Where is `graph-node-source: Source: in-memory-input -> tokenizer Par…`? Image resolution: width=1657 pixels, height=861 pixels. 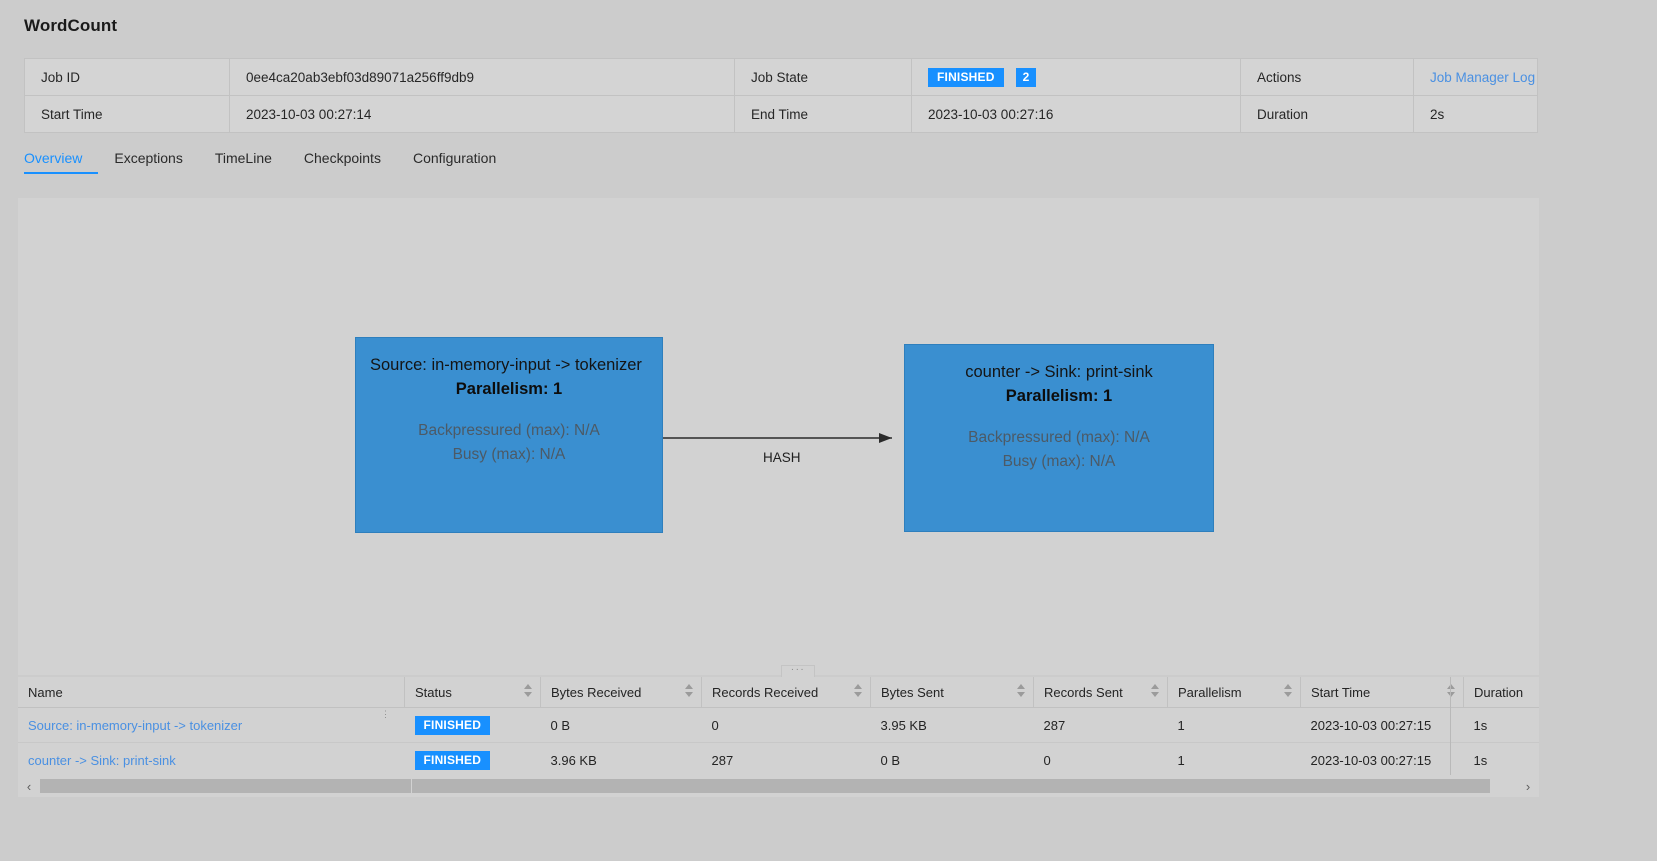
graph-node-source: Source: in-memory-input -> tokenizer Par… is located at coordinates (509, 435).